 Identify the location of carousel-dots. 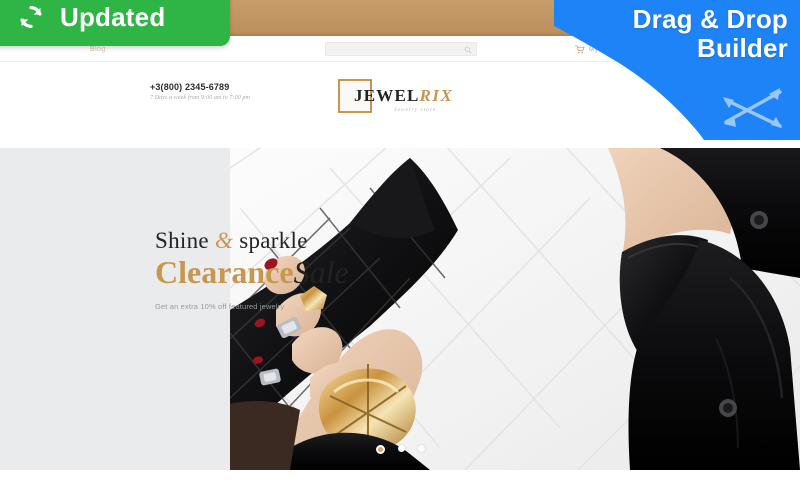
(400, 449).